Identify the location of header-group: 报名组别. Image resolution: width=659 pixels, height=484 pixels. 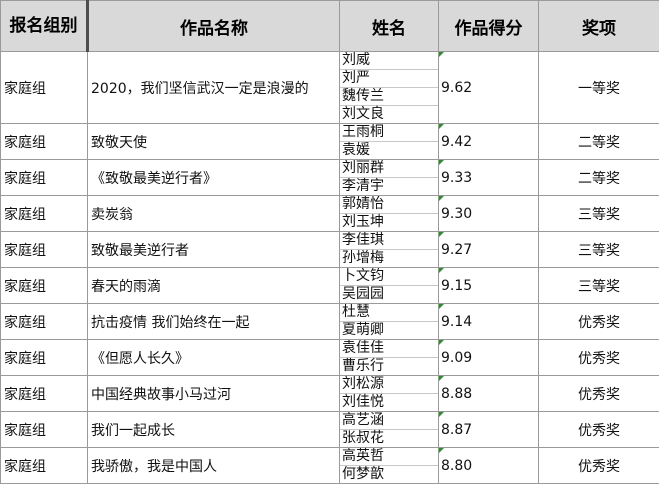
(44, 26).